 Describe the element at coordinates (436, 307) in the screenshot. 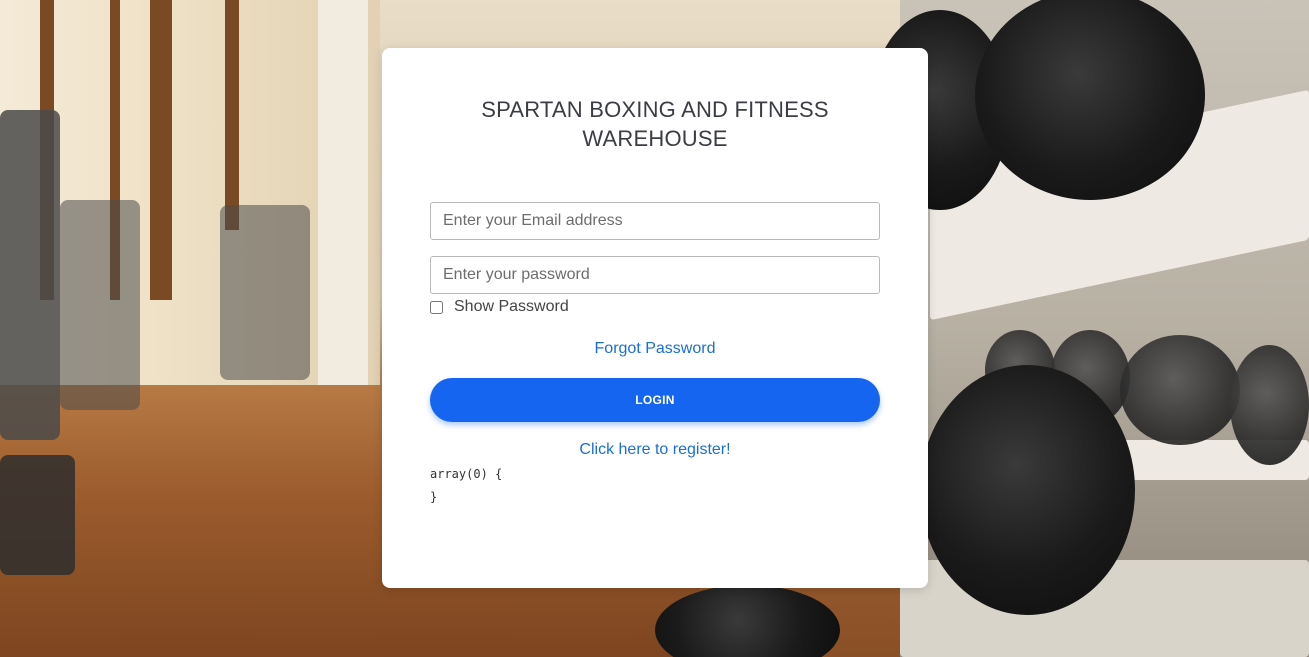

I see `show-password-checkbox` at that location.